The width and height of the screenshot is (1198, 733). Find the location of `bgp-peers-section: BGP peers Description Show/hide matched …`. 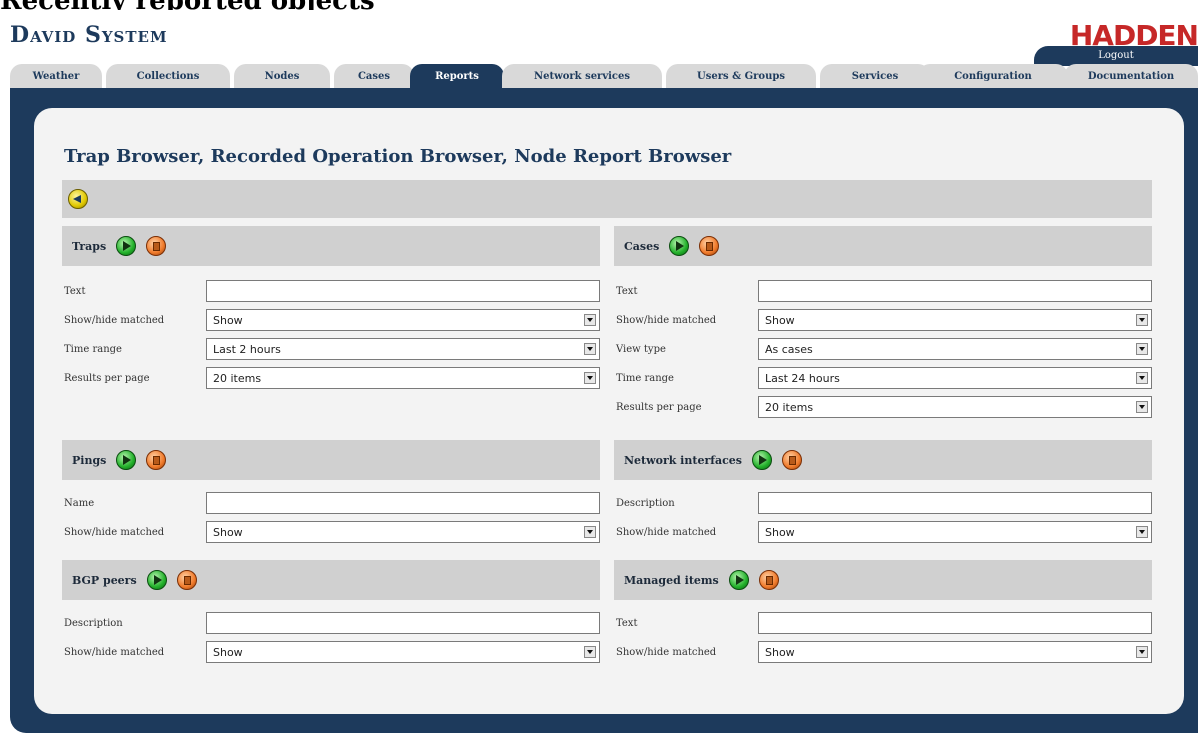

bgp-peers-section: BGP peers Description Show/hide matched … is located at coordinates (331, 614).